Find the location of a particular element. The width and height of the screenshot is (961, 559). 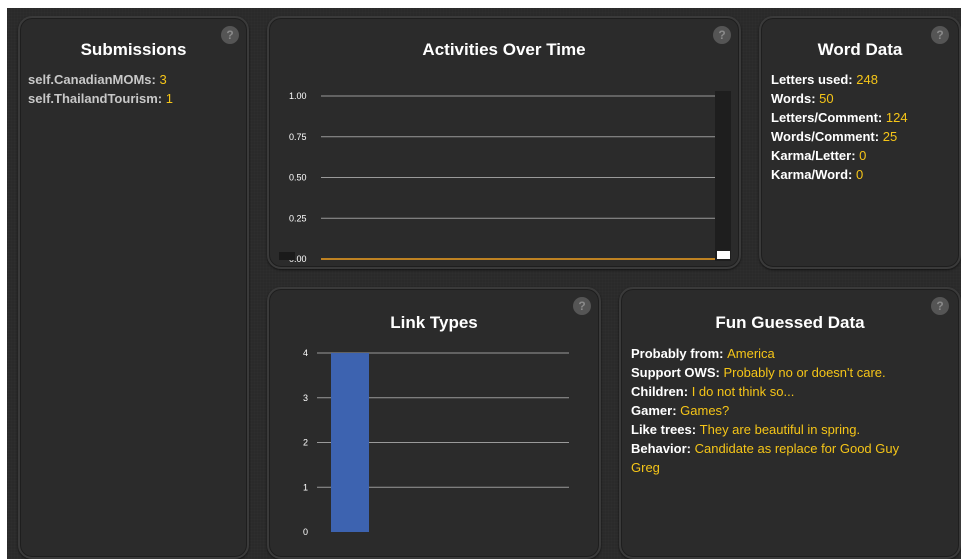

bar is located at coordinates (350, 442).